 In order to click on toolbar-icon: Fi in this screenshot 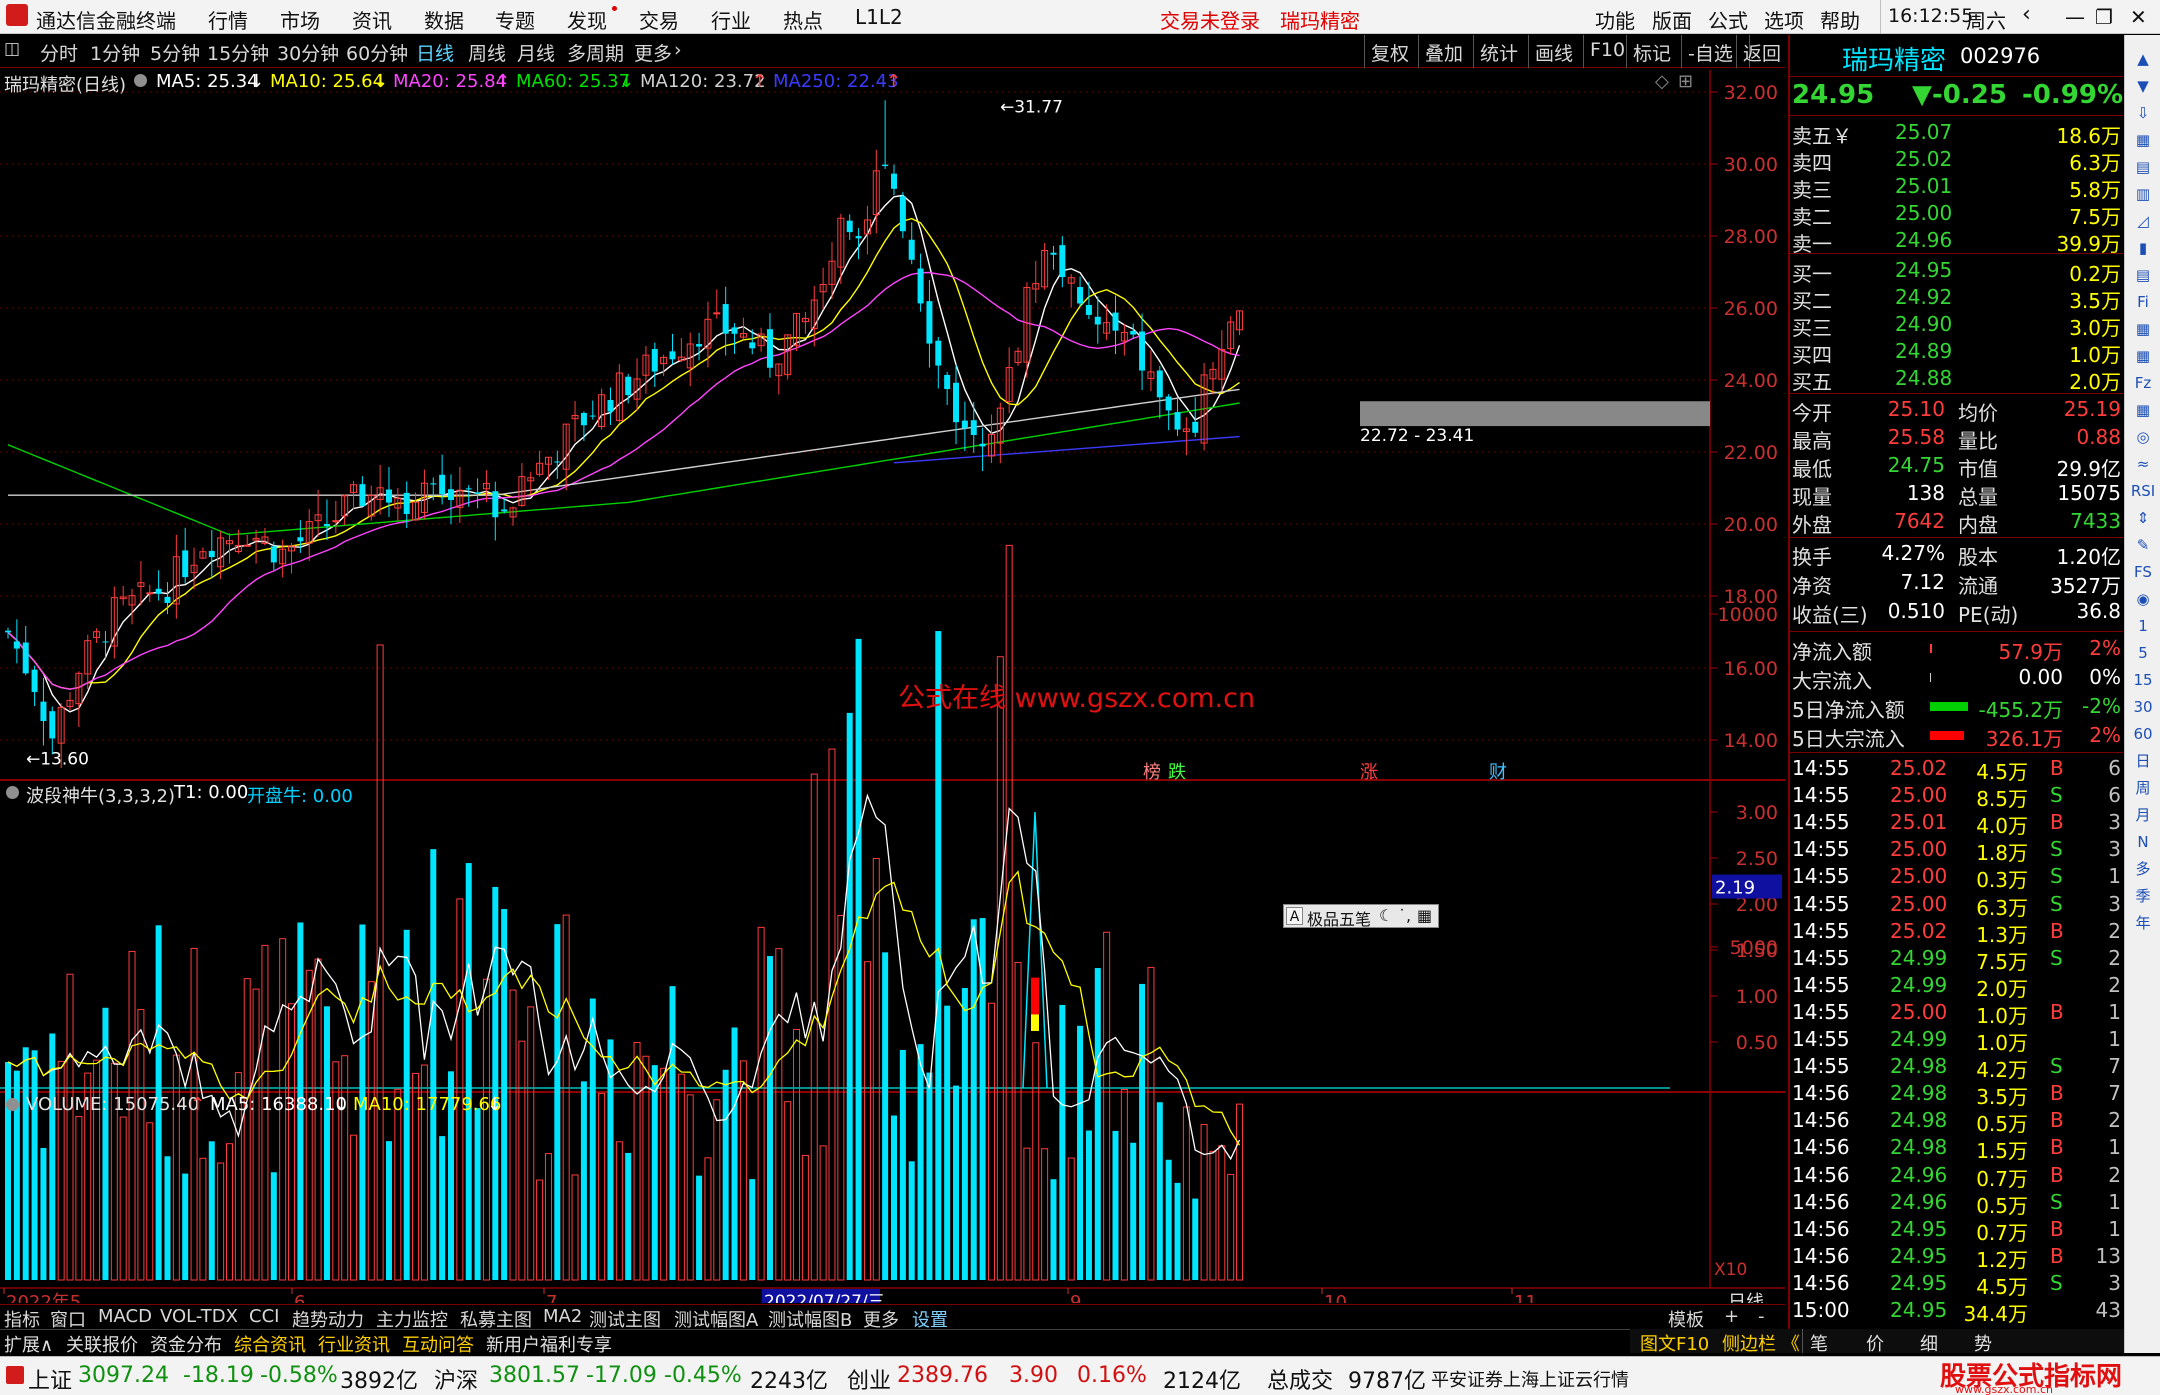, I will do `click(2143, 302)`.